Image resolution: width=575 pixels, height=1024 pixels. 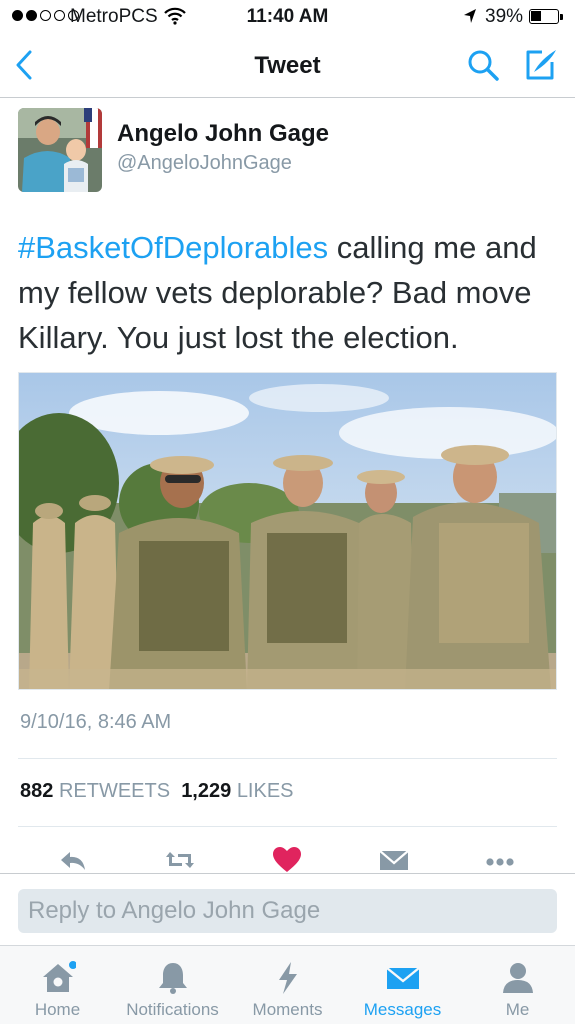 I want to click on tab-bar: Home Notifications Moments Messages Me, so click(x=287, y=984).